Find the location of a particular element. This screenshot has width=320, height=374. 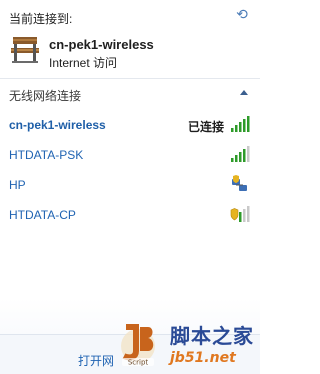

divider is located at coordinates (130, 78).